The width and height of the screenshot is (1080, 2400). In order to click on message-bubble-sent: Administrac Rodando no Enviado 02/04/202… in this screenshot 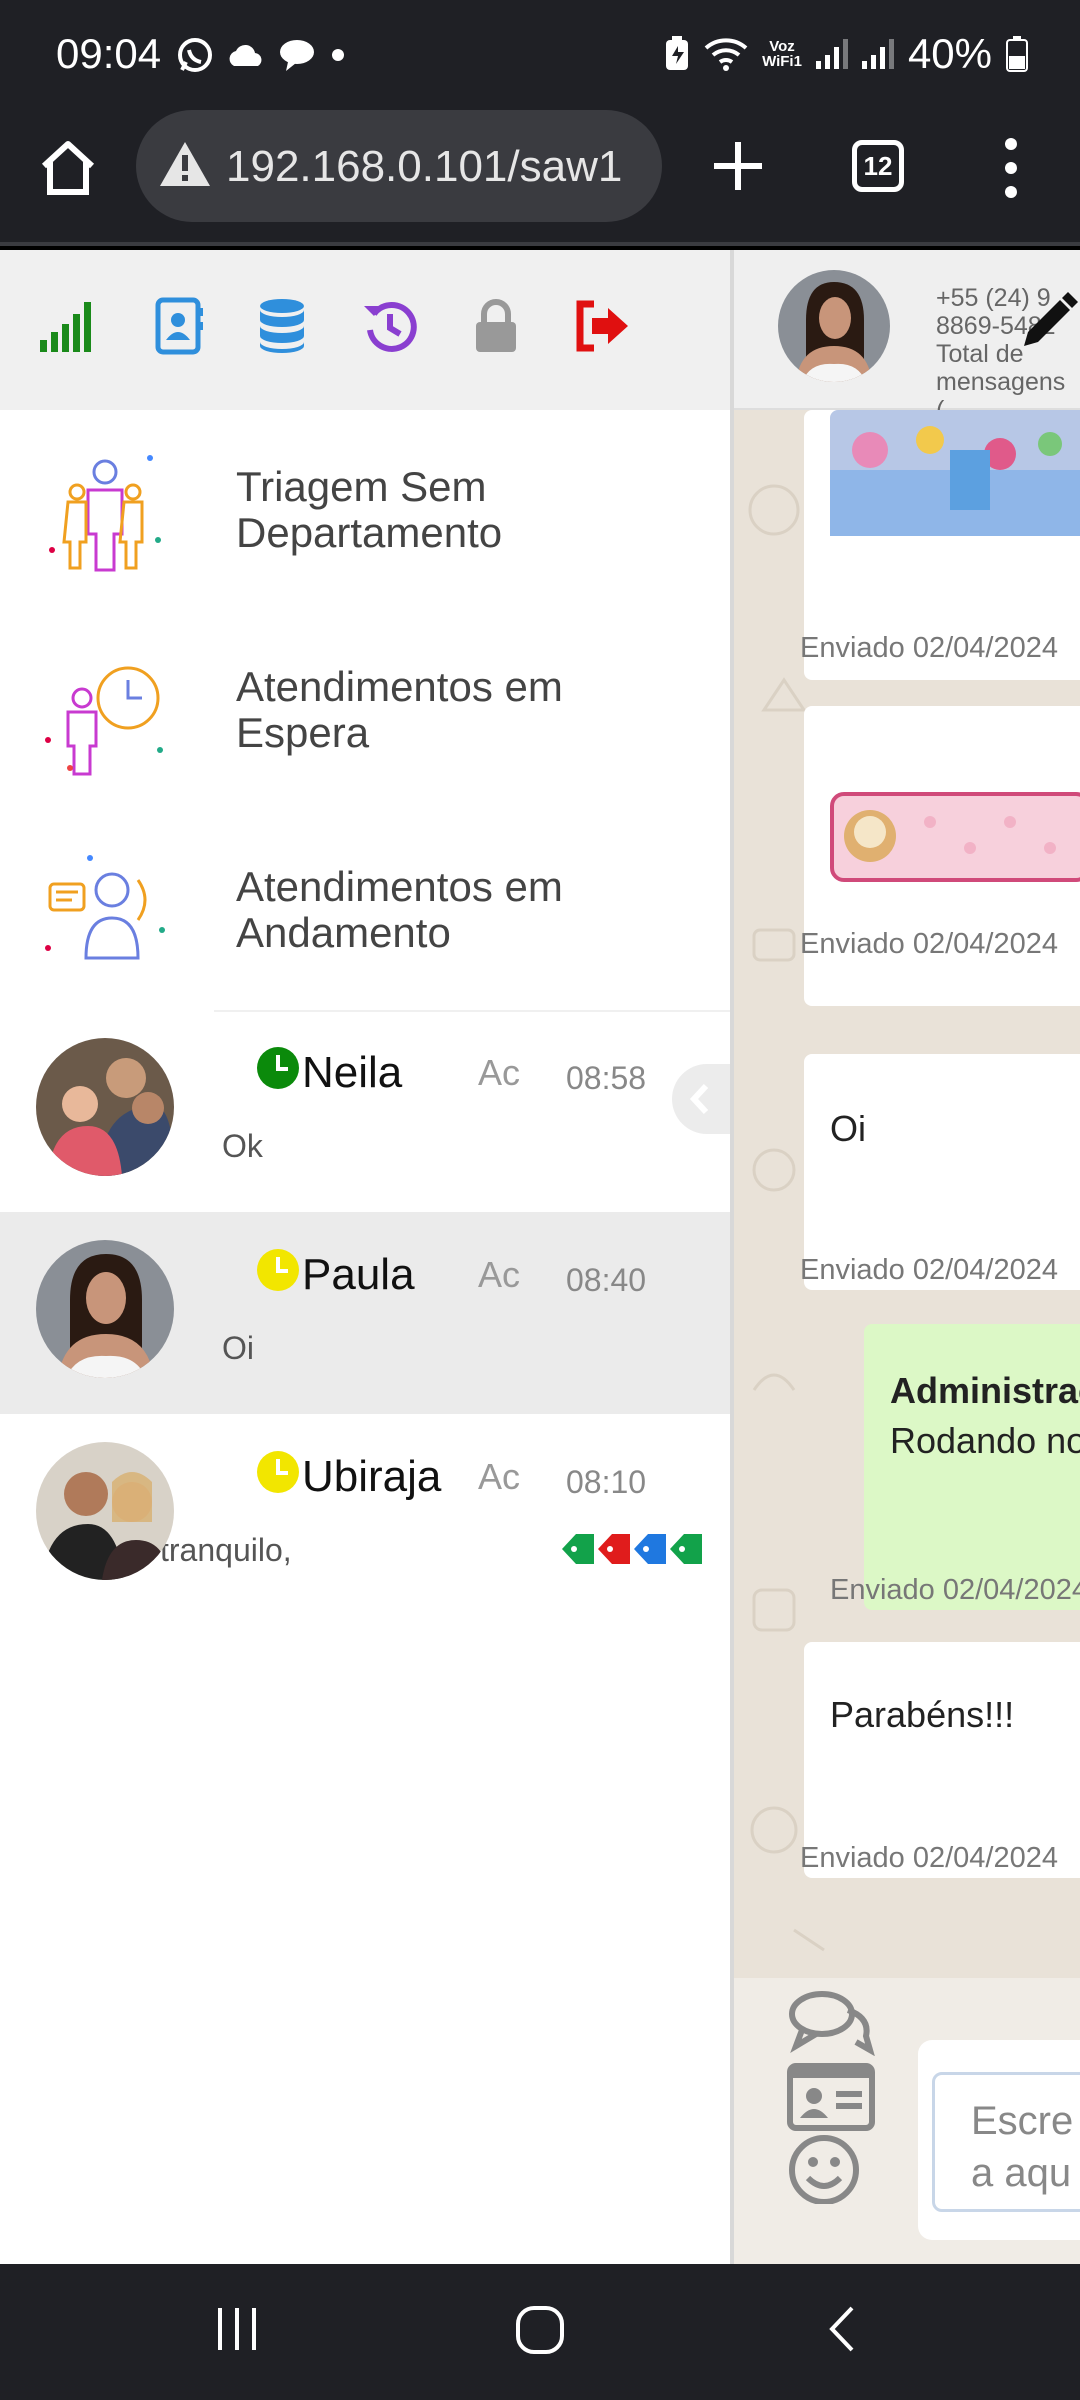, I will do `click(955, 1467)`.